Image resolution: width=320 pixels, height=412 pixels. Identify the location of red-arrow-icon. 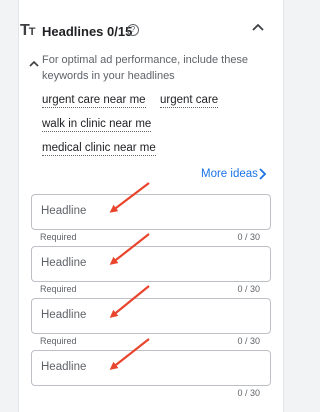
(129, 276).